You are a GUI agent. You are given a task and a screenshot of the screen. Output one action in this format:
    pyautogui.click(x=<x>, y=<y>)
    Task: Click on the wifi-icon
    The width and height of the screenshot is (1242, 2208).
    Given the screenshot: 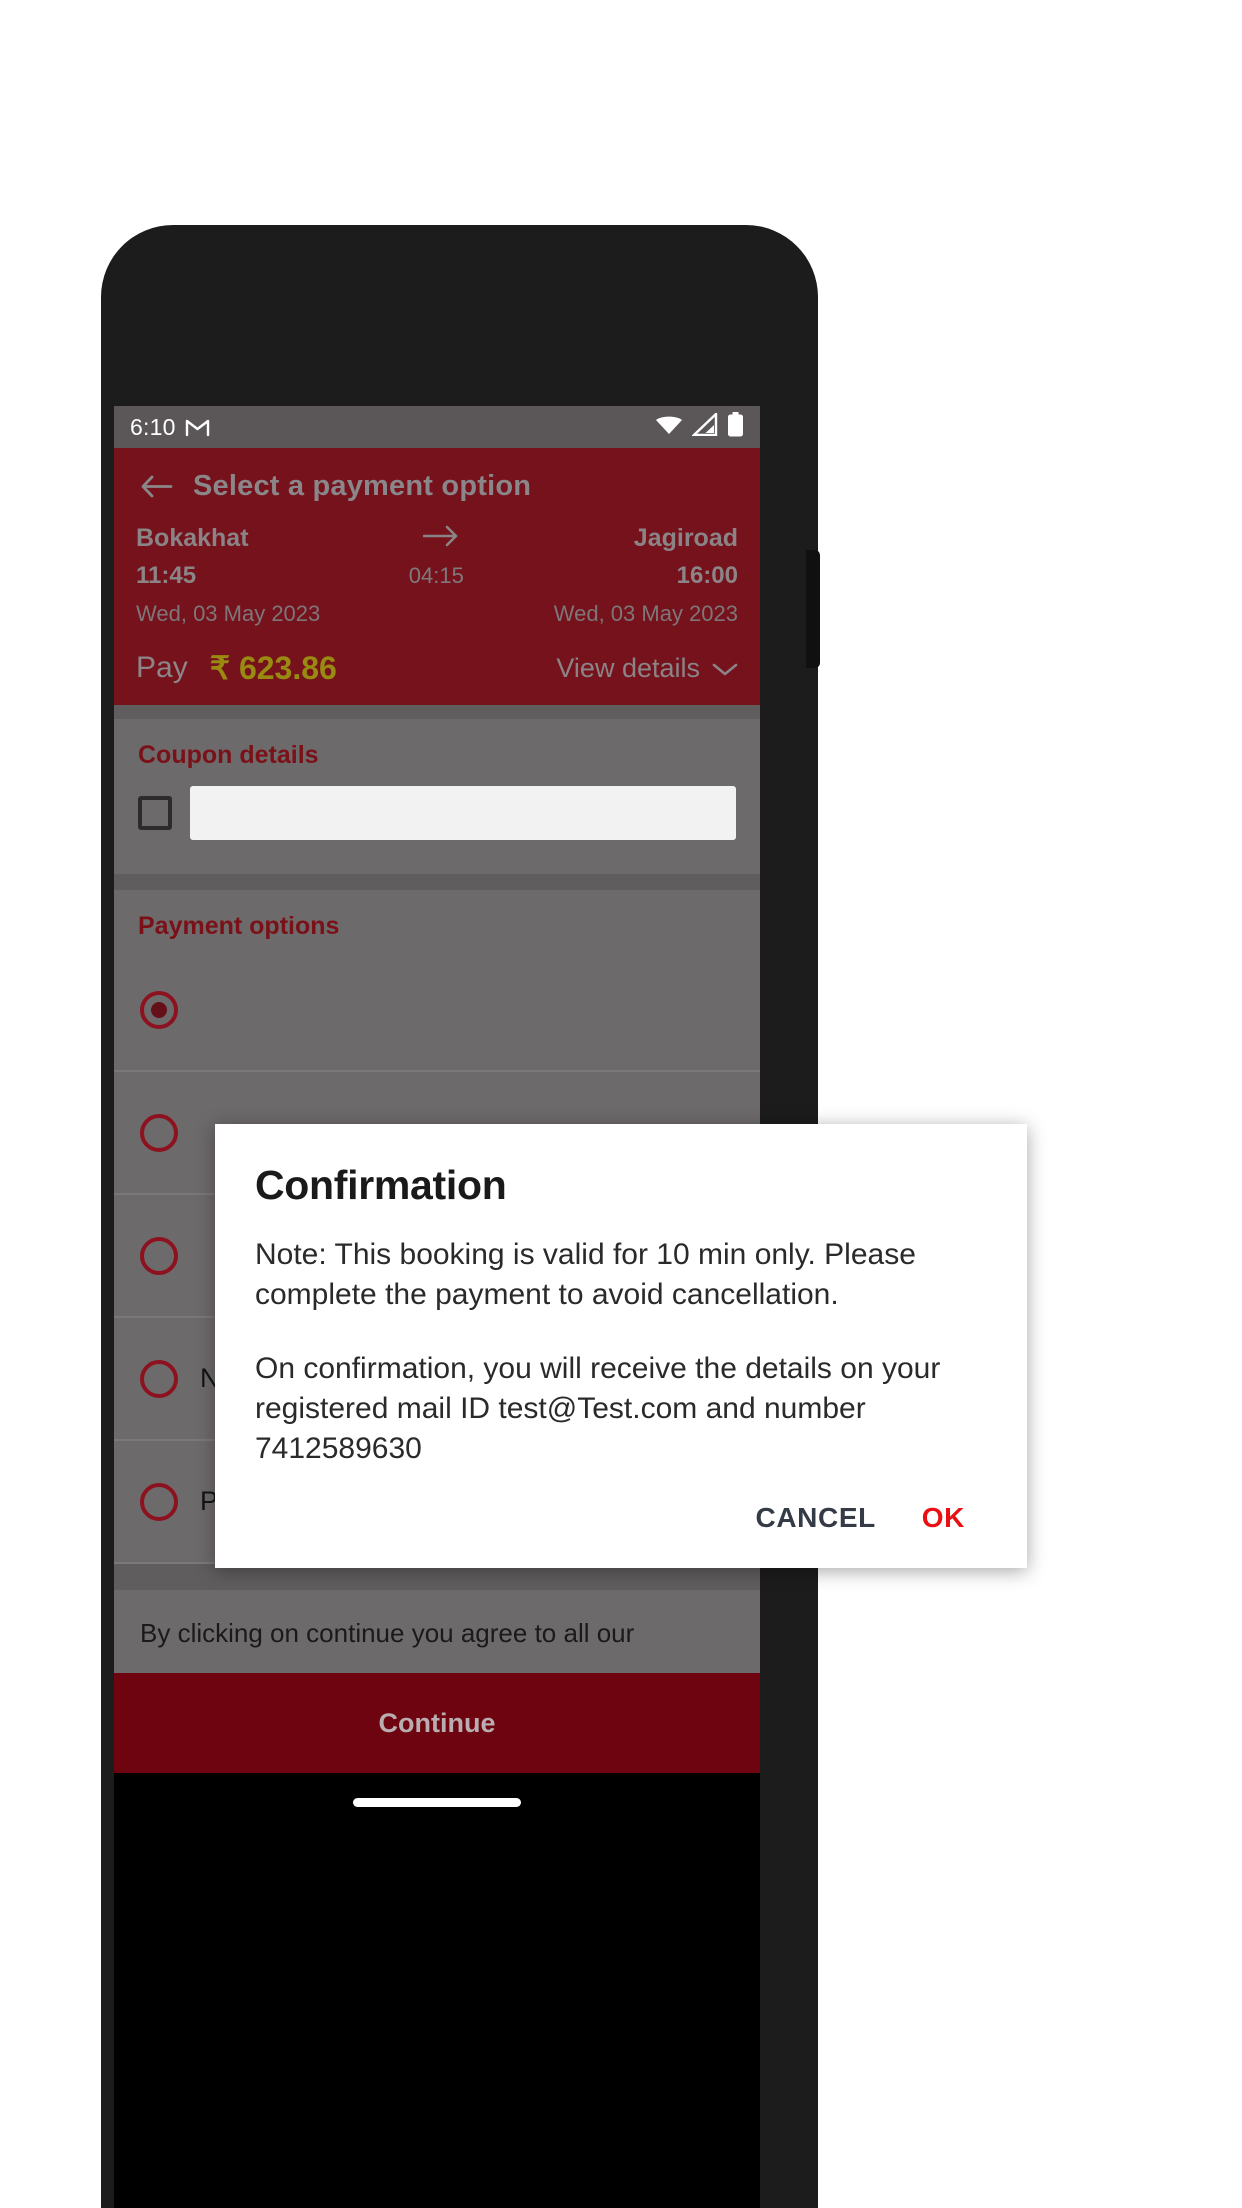 What is the action you would take?
    pyautogui.click(x=669, y=427)
    